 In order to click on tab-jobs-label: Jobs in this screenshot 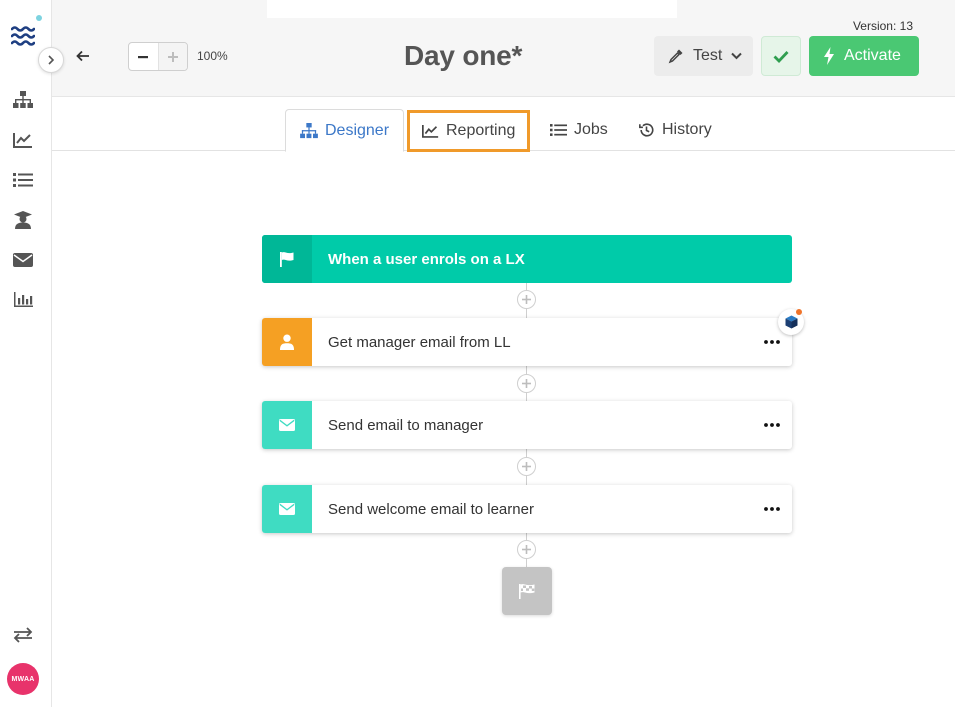, I will do `click(591, 129)`.